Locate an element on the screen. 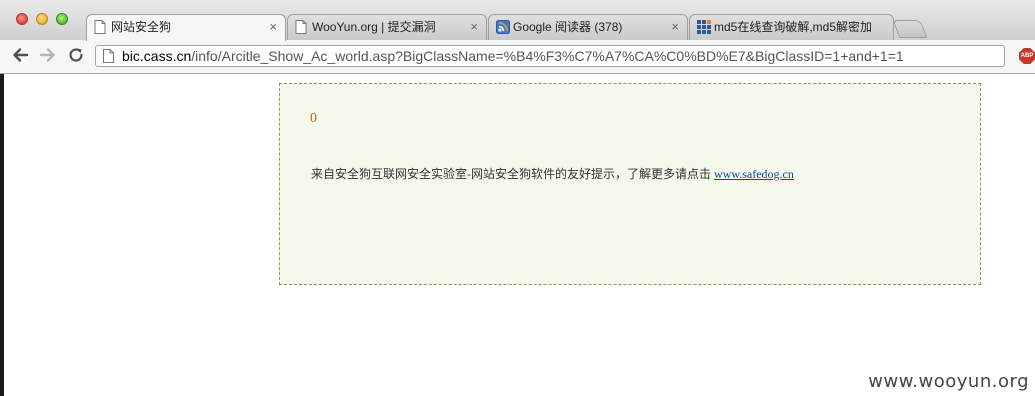 This screenshot has width=1035, height=396. watermark: www.wooyun.org is located at coordinates (948, 381).